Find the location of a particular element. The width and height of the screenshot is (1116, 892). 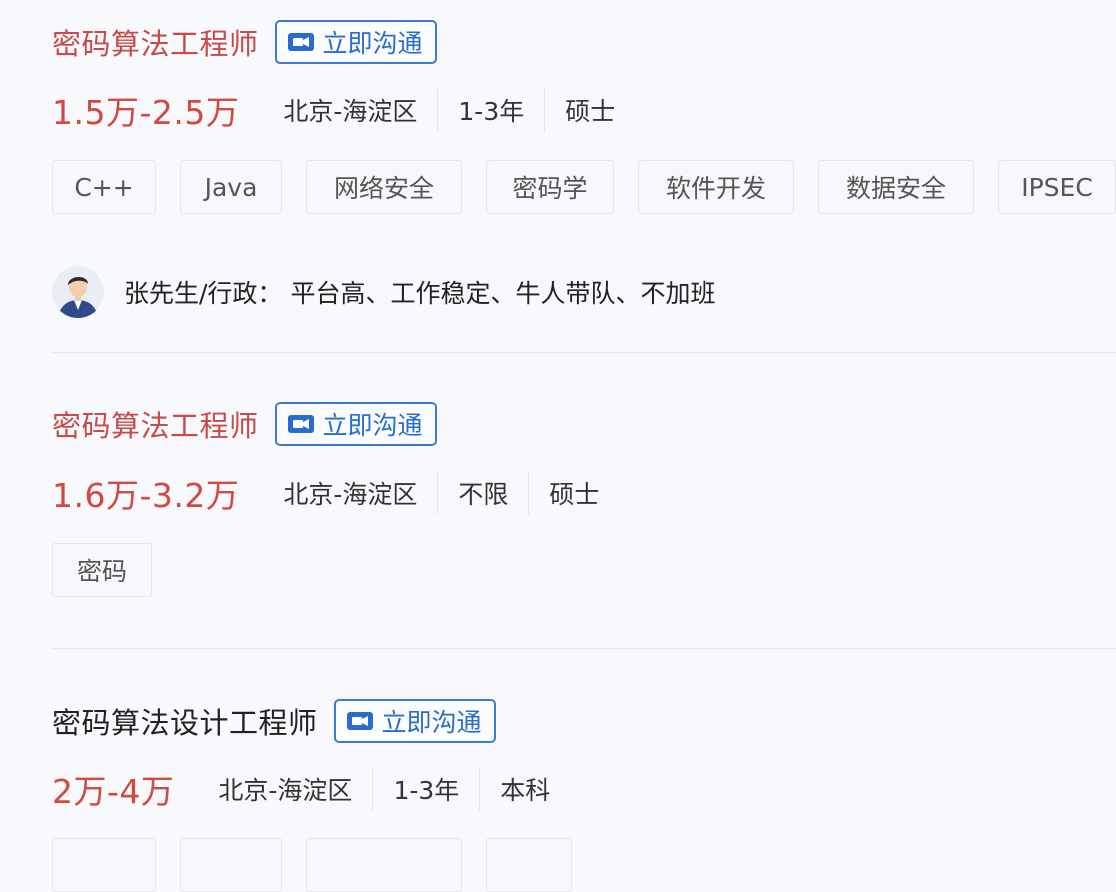

skill-tag: 数据安全 is located at coordinates (896, 187).